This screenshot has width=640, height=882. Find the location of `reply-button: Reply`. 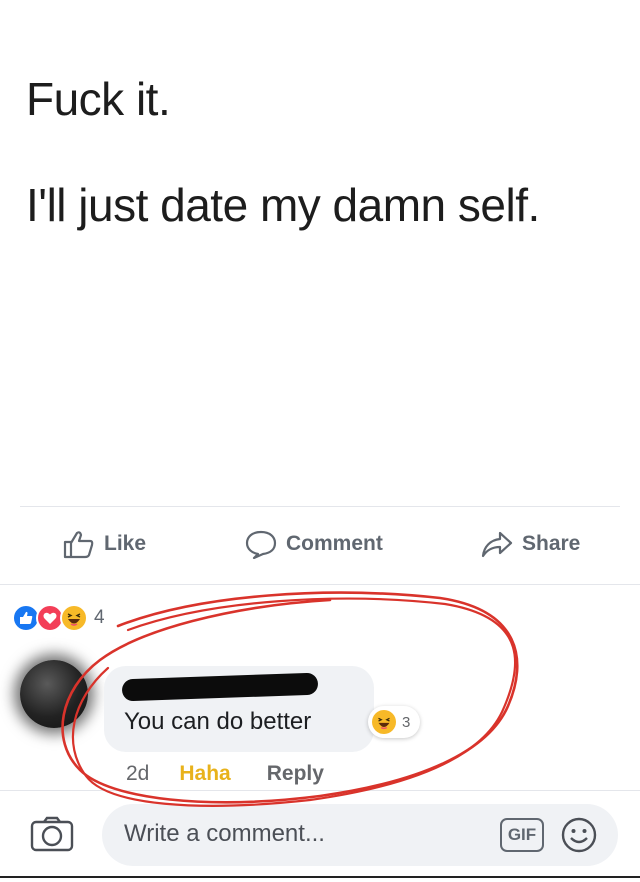

reply-button: Reply is located at coordinates (295, 774).